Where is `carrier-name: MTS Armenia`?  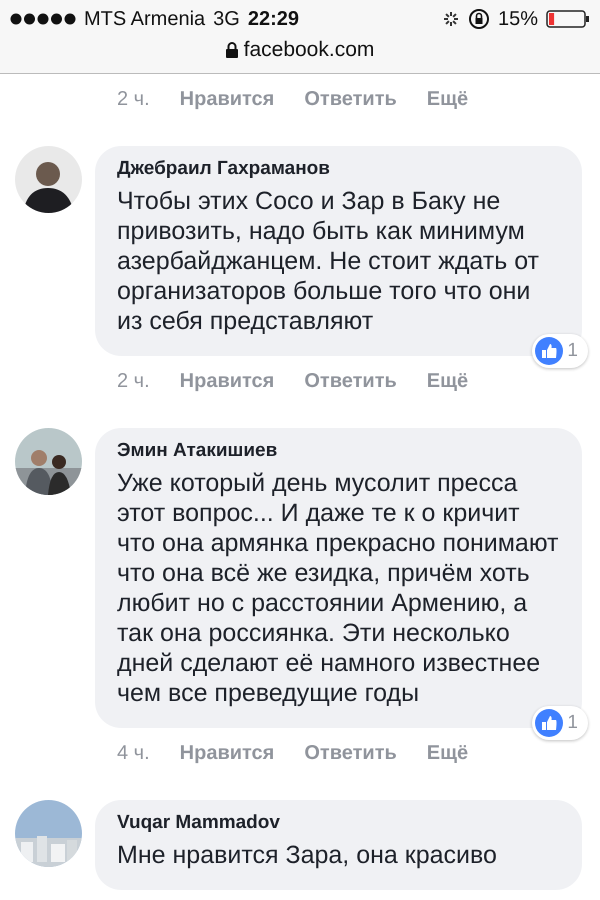 carrier-name: MTS Armenia is located at coordinates (145, 19).